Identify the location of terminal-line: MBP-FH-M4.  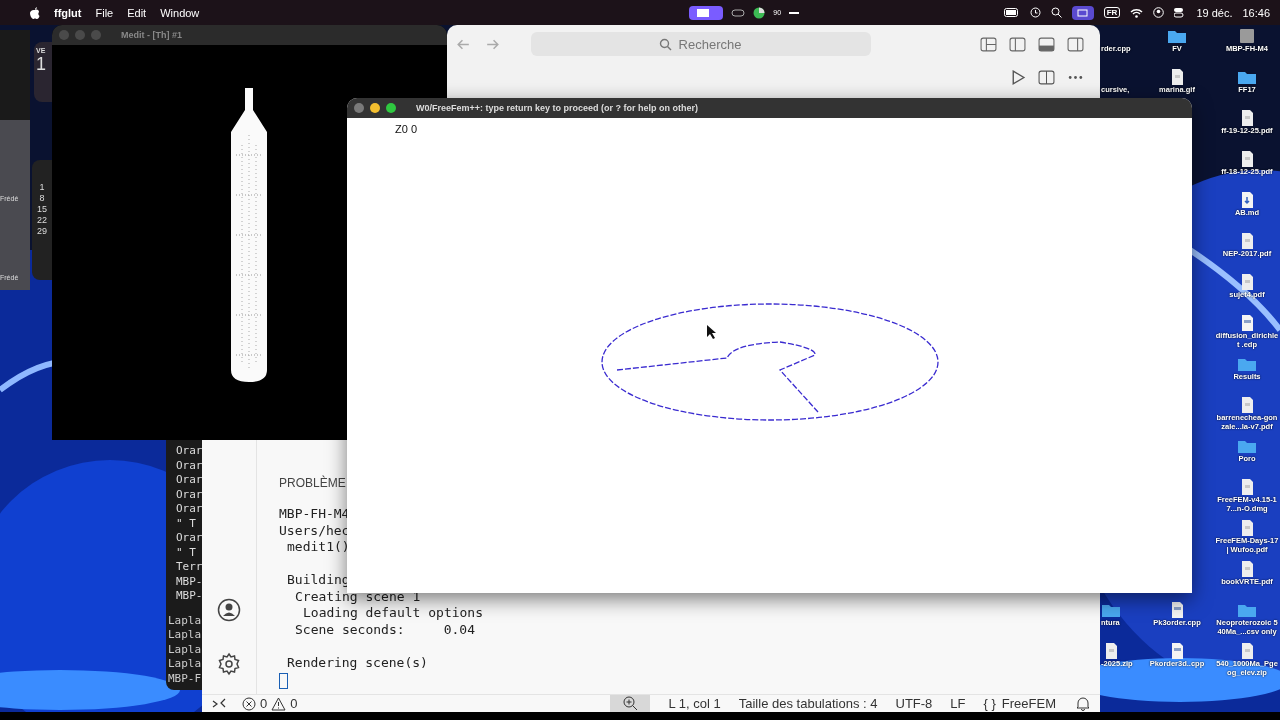
(315, 514).